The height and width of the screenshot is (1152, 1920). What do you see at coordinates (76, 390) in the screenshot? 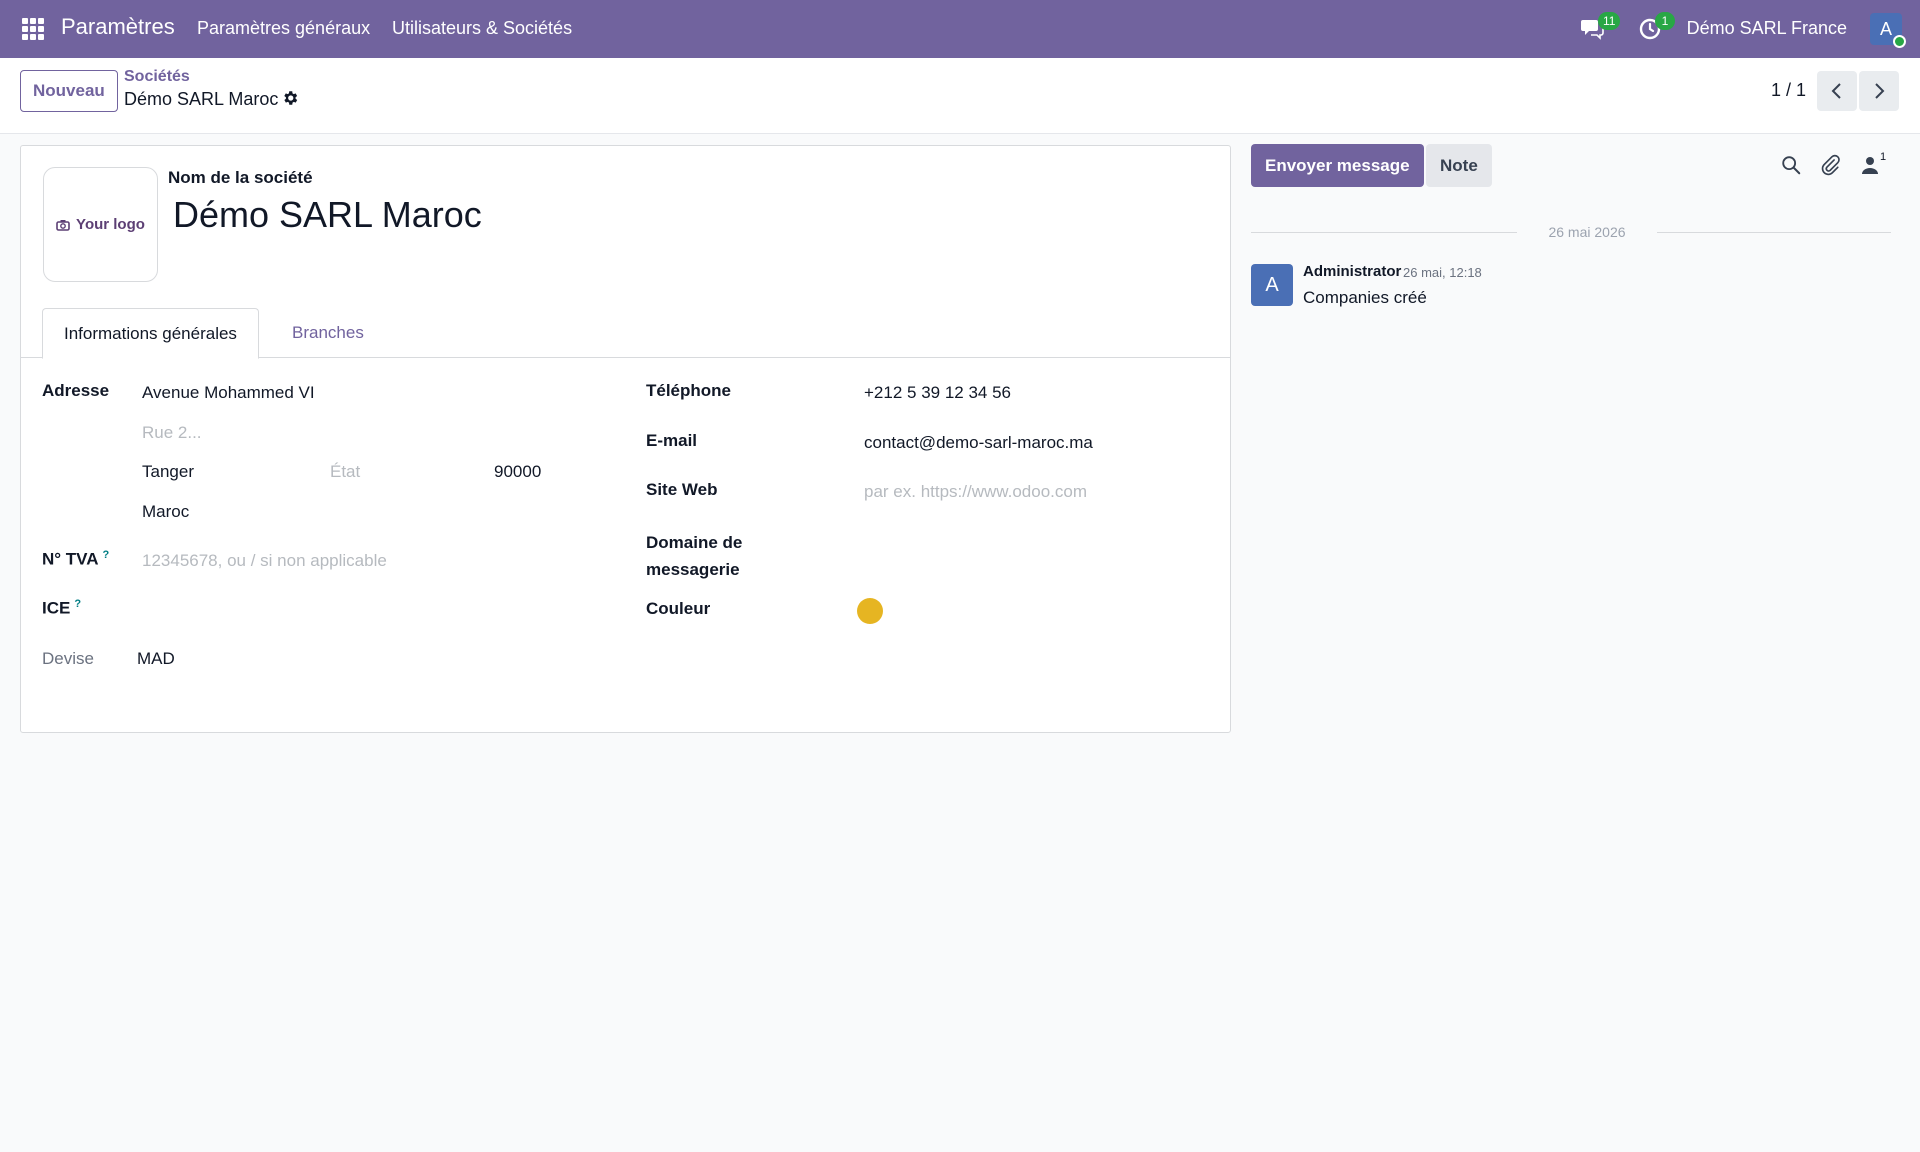
I see `address-label: Adresse` at bounding box center [76, 390].